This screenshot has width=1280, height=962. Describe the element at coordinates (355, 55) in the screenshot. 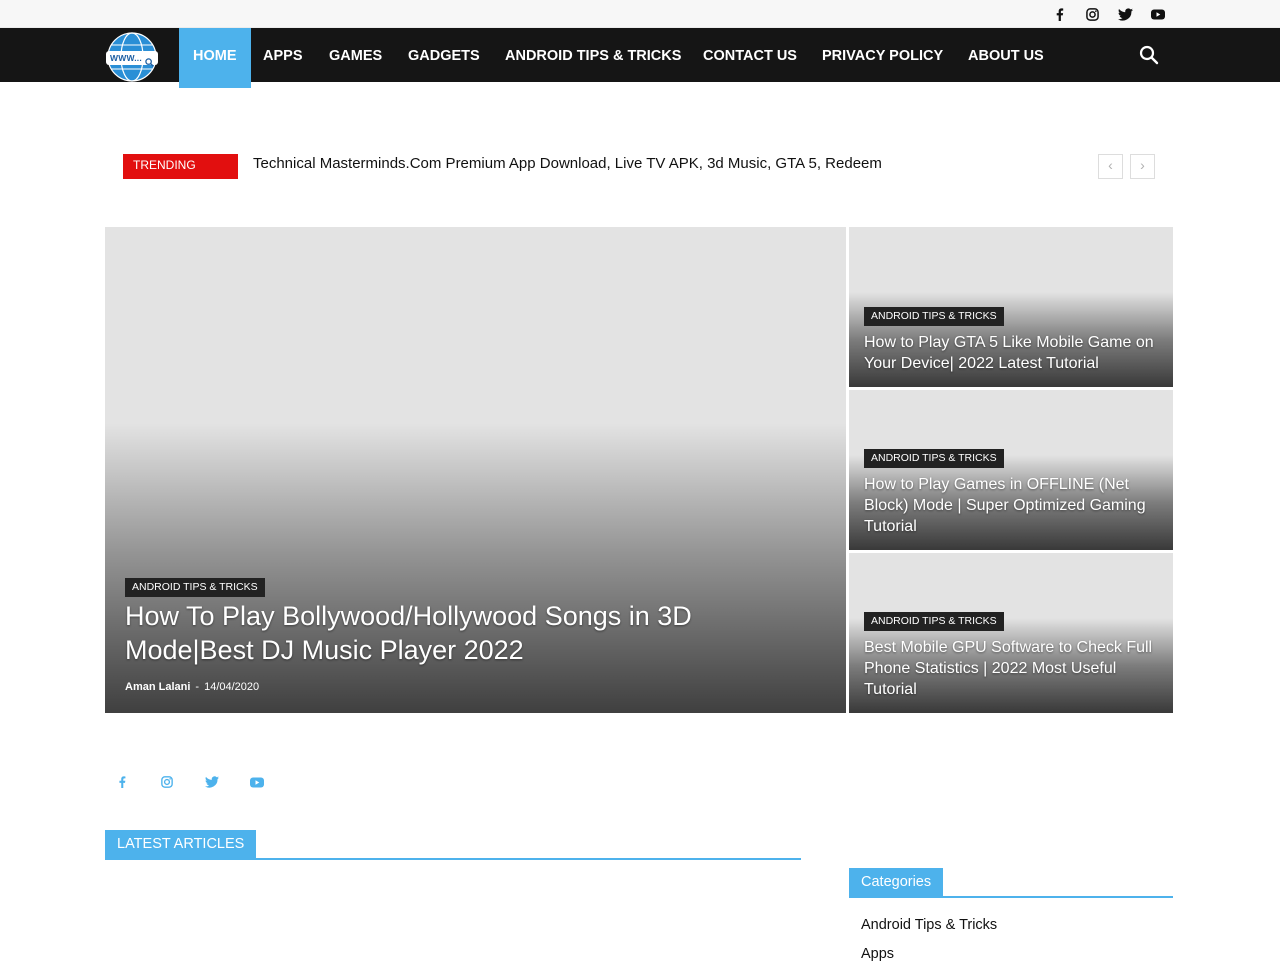

I see `nav-games: GAMES` at that location.